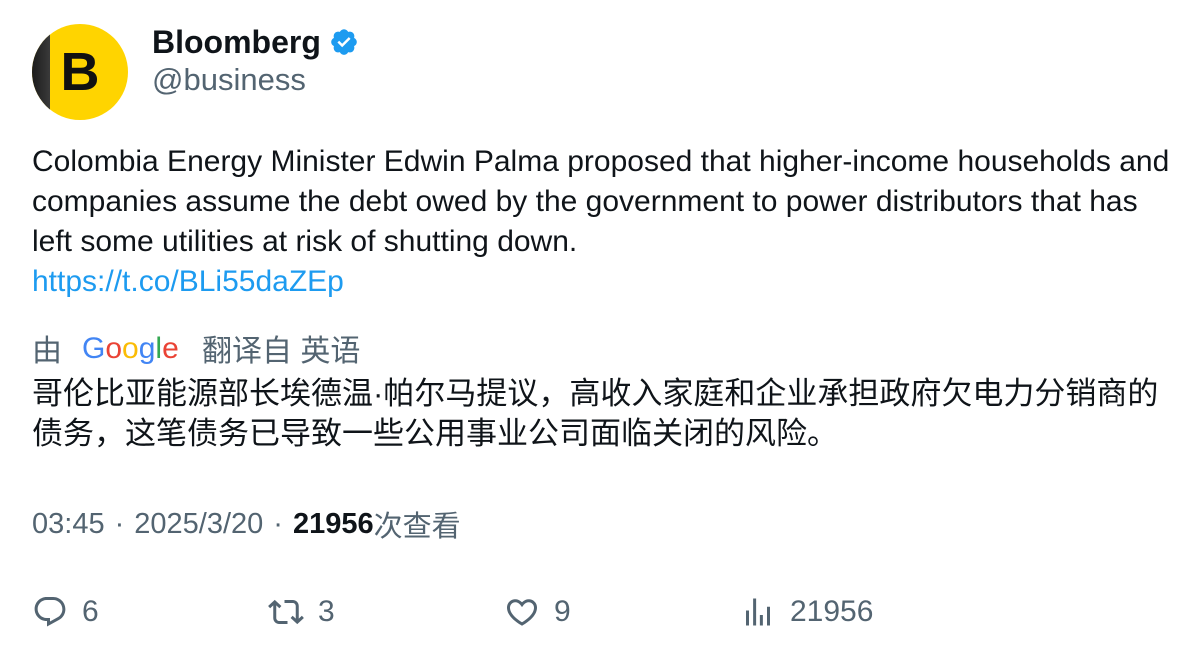  What do you see at coordinates (562, 611) in the screenshot?
I see `like-count: 9` at bounding box center [562, 611].